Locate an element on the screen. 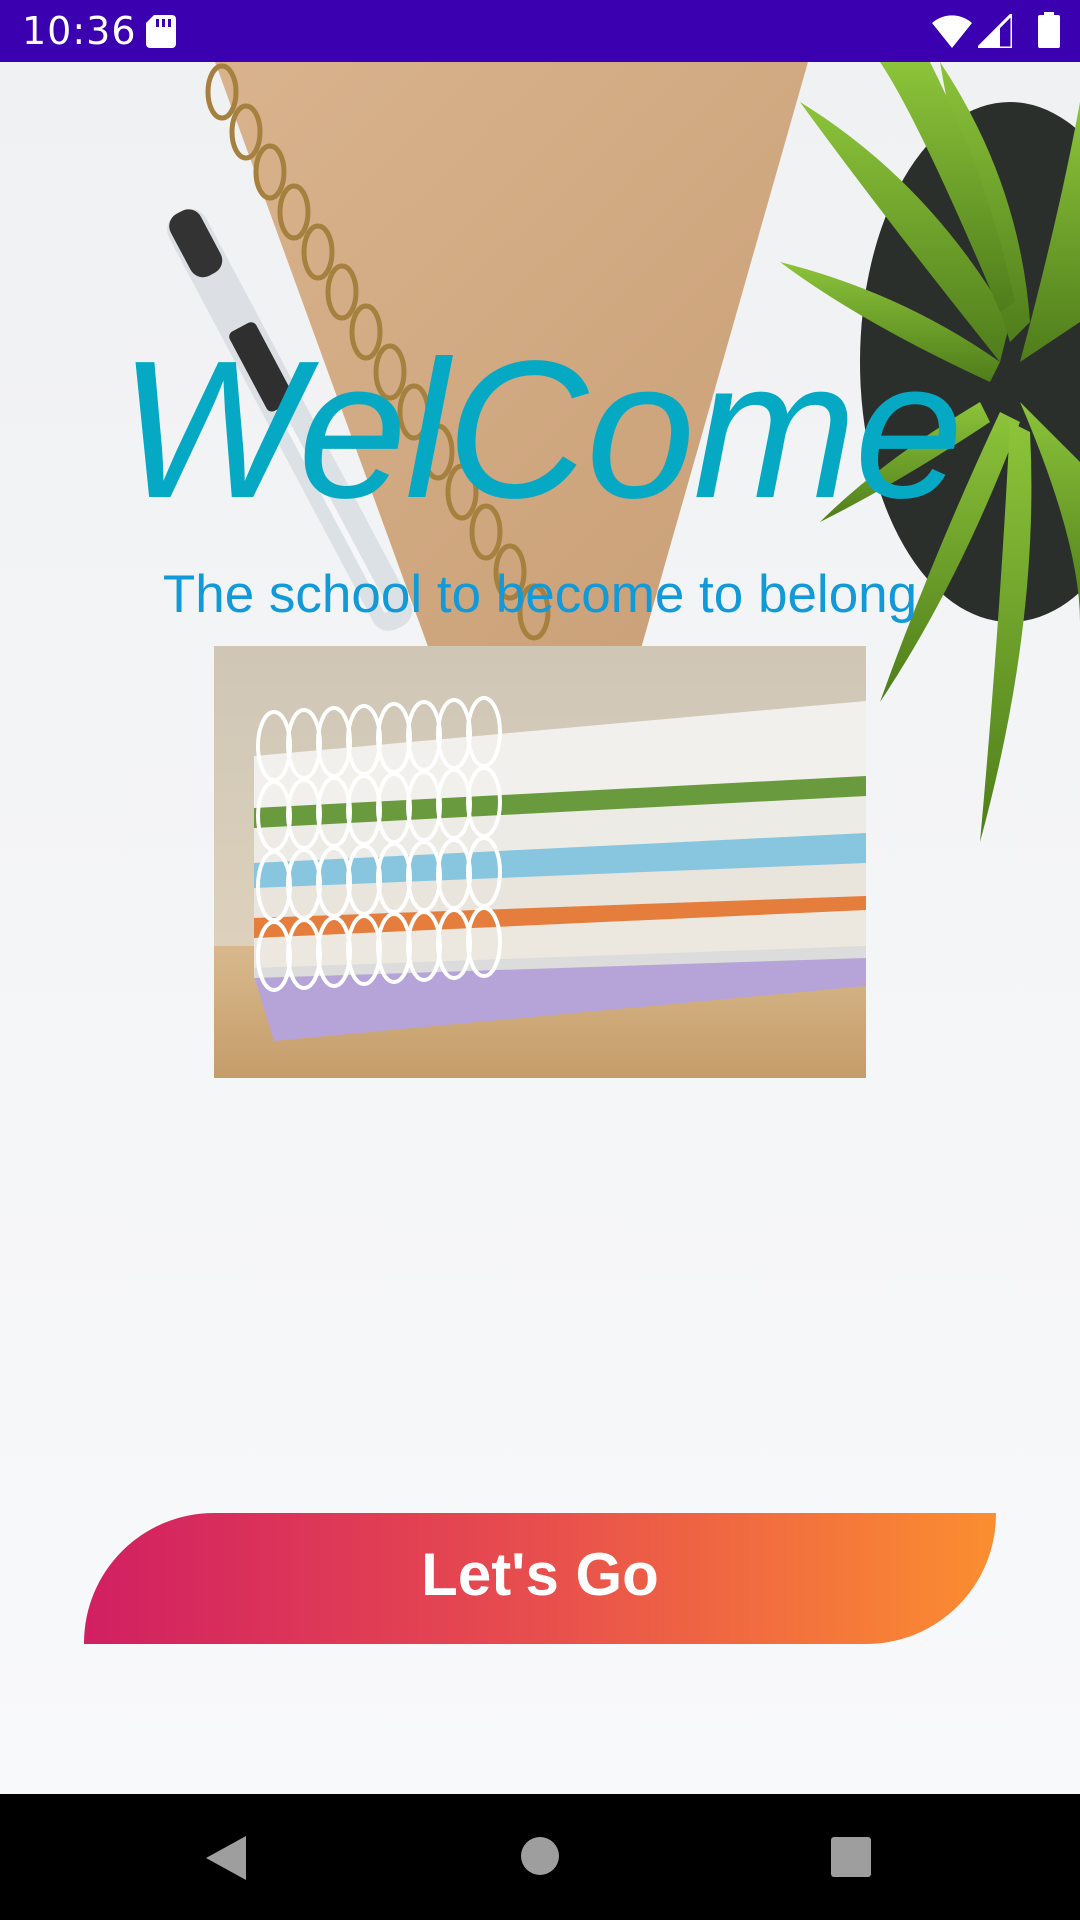 The width and height of the screenshot is (1080, 1920). status-icons is located at coordinates (990, 31).